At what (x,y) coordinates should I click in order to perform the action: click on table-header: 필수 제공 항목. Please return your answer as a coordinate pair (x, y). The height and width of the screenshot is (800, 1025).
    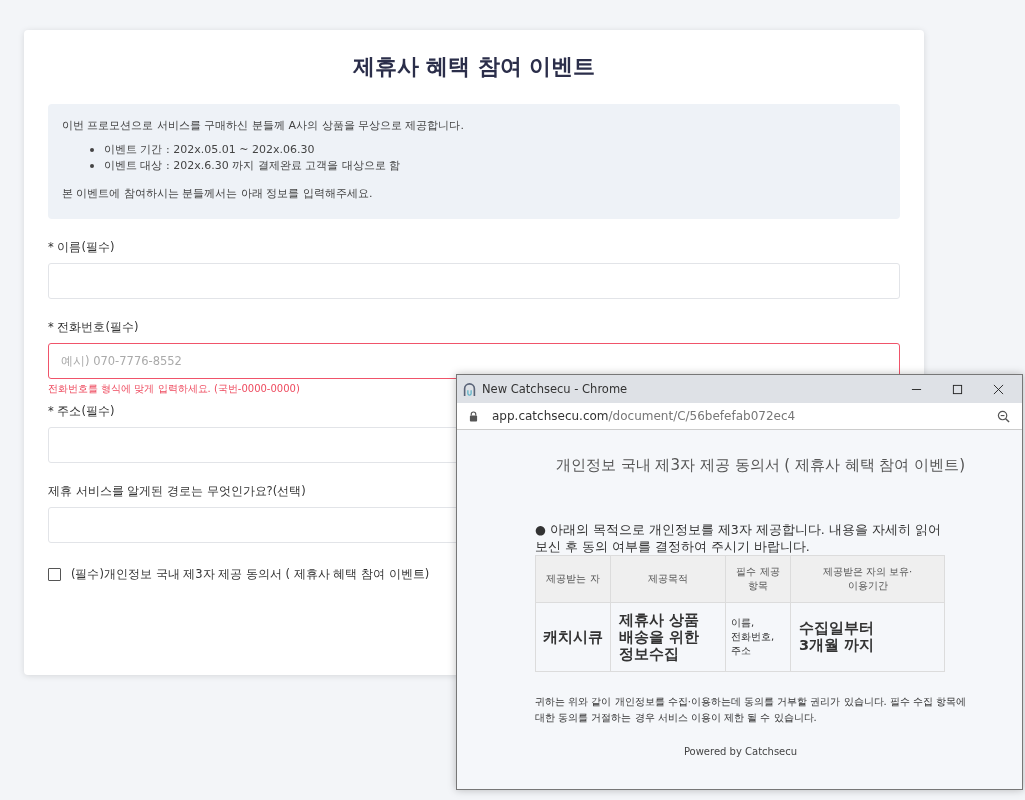
    Looking at the image, I should click on (758, 579).